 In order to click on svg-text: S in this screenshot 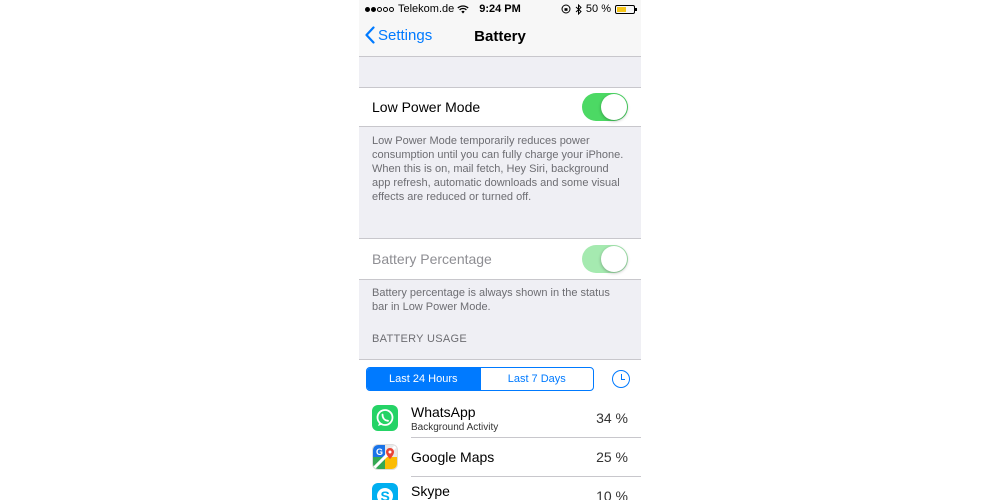, I will do `click(385, 494)`.